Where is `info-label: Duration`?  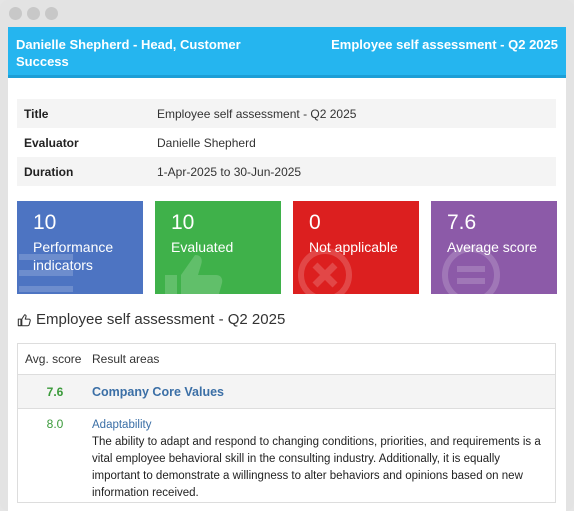
info-label: Duration is located at coordinates (49, 171).